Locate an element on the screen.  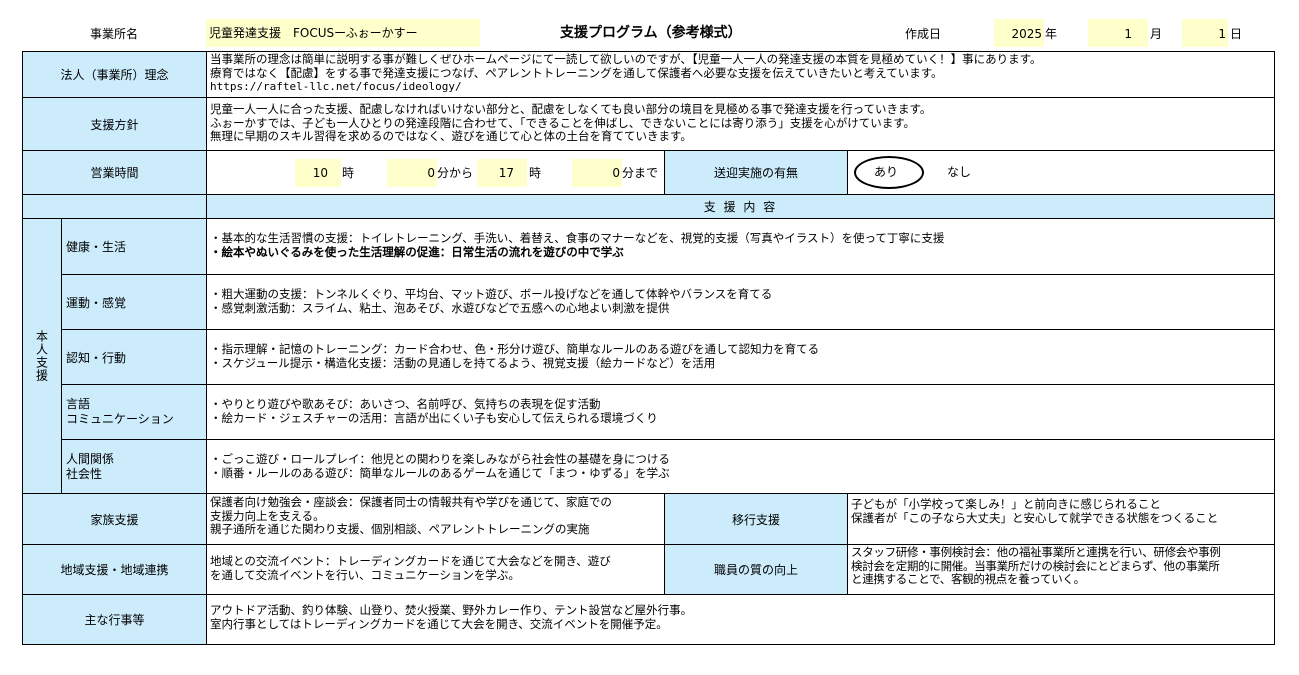
created-date-label: 作成日 is located at coordinates (923, 34).